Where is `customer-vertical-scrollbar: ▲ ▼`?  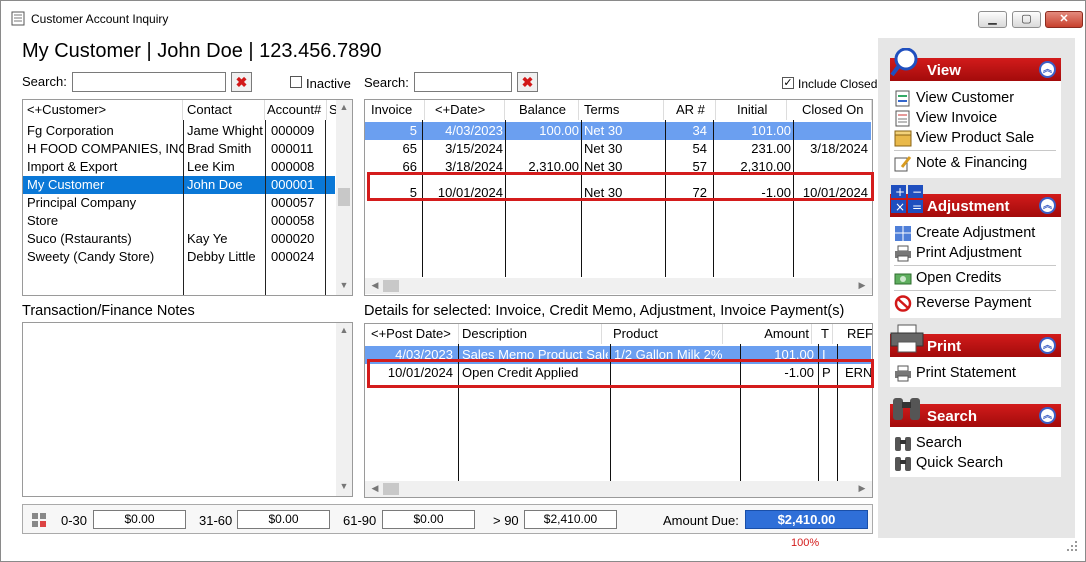 customer-vertical-scrollbar: ▲ ▼ is located at coordinates (344, 197).